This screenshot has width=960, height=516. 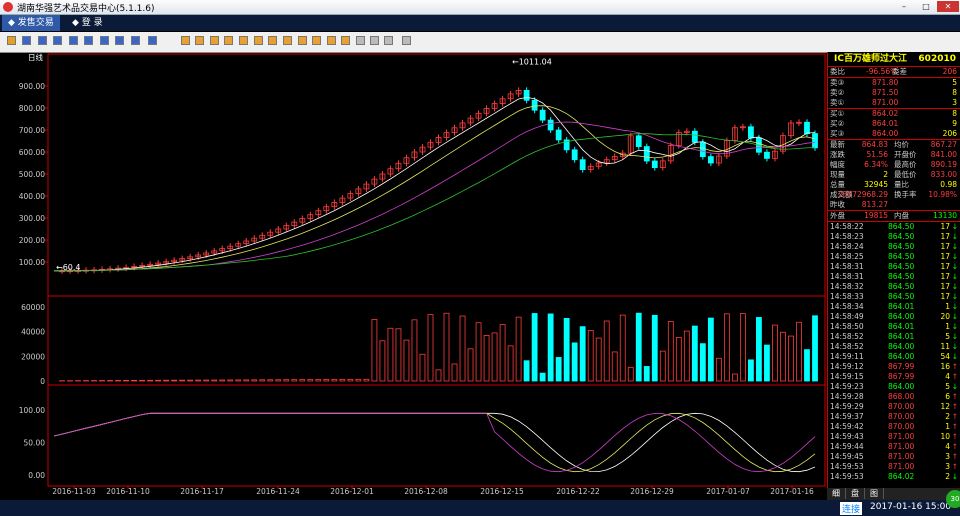 I want to click on trade-tick-row: 14:59:42 870.00 1 ↑, so click(x=894, y=427).